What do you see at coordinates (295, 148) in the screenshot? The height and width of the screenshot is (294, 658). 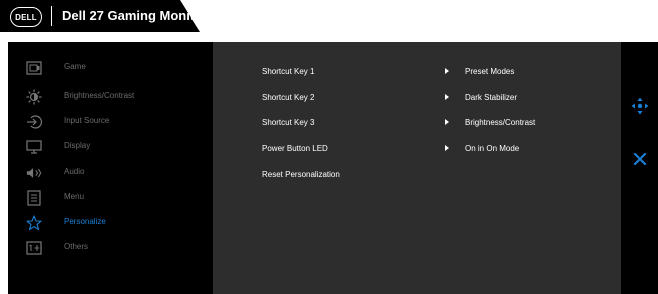 I see `setting-label: Power Button LED` at bounding box center [295, 148].